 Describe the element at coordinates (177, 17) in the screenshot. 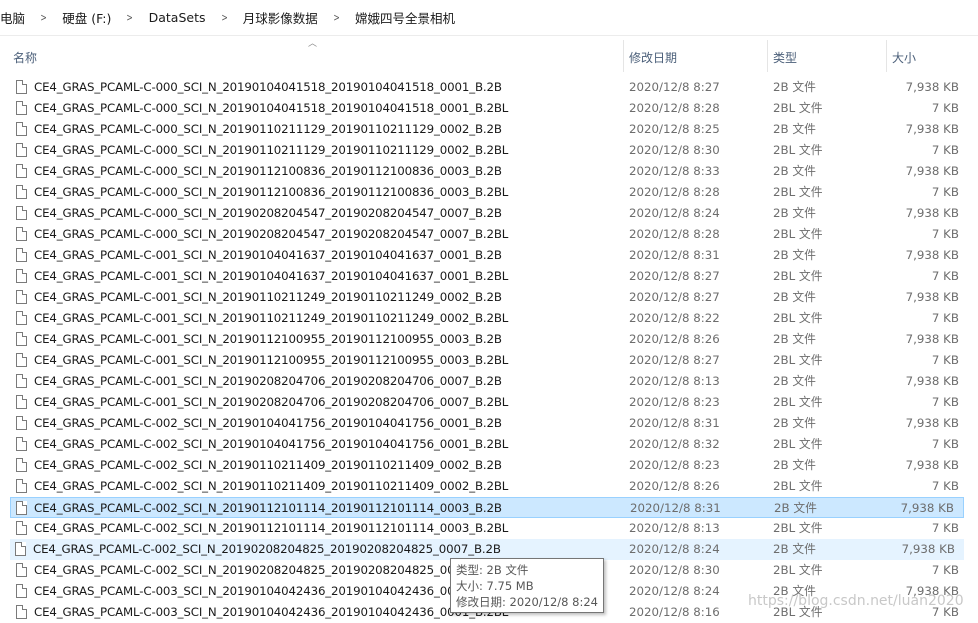

I see `breadcrumb-item: DataSets` at that location.